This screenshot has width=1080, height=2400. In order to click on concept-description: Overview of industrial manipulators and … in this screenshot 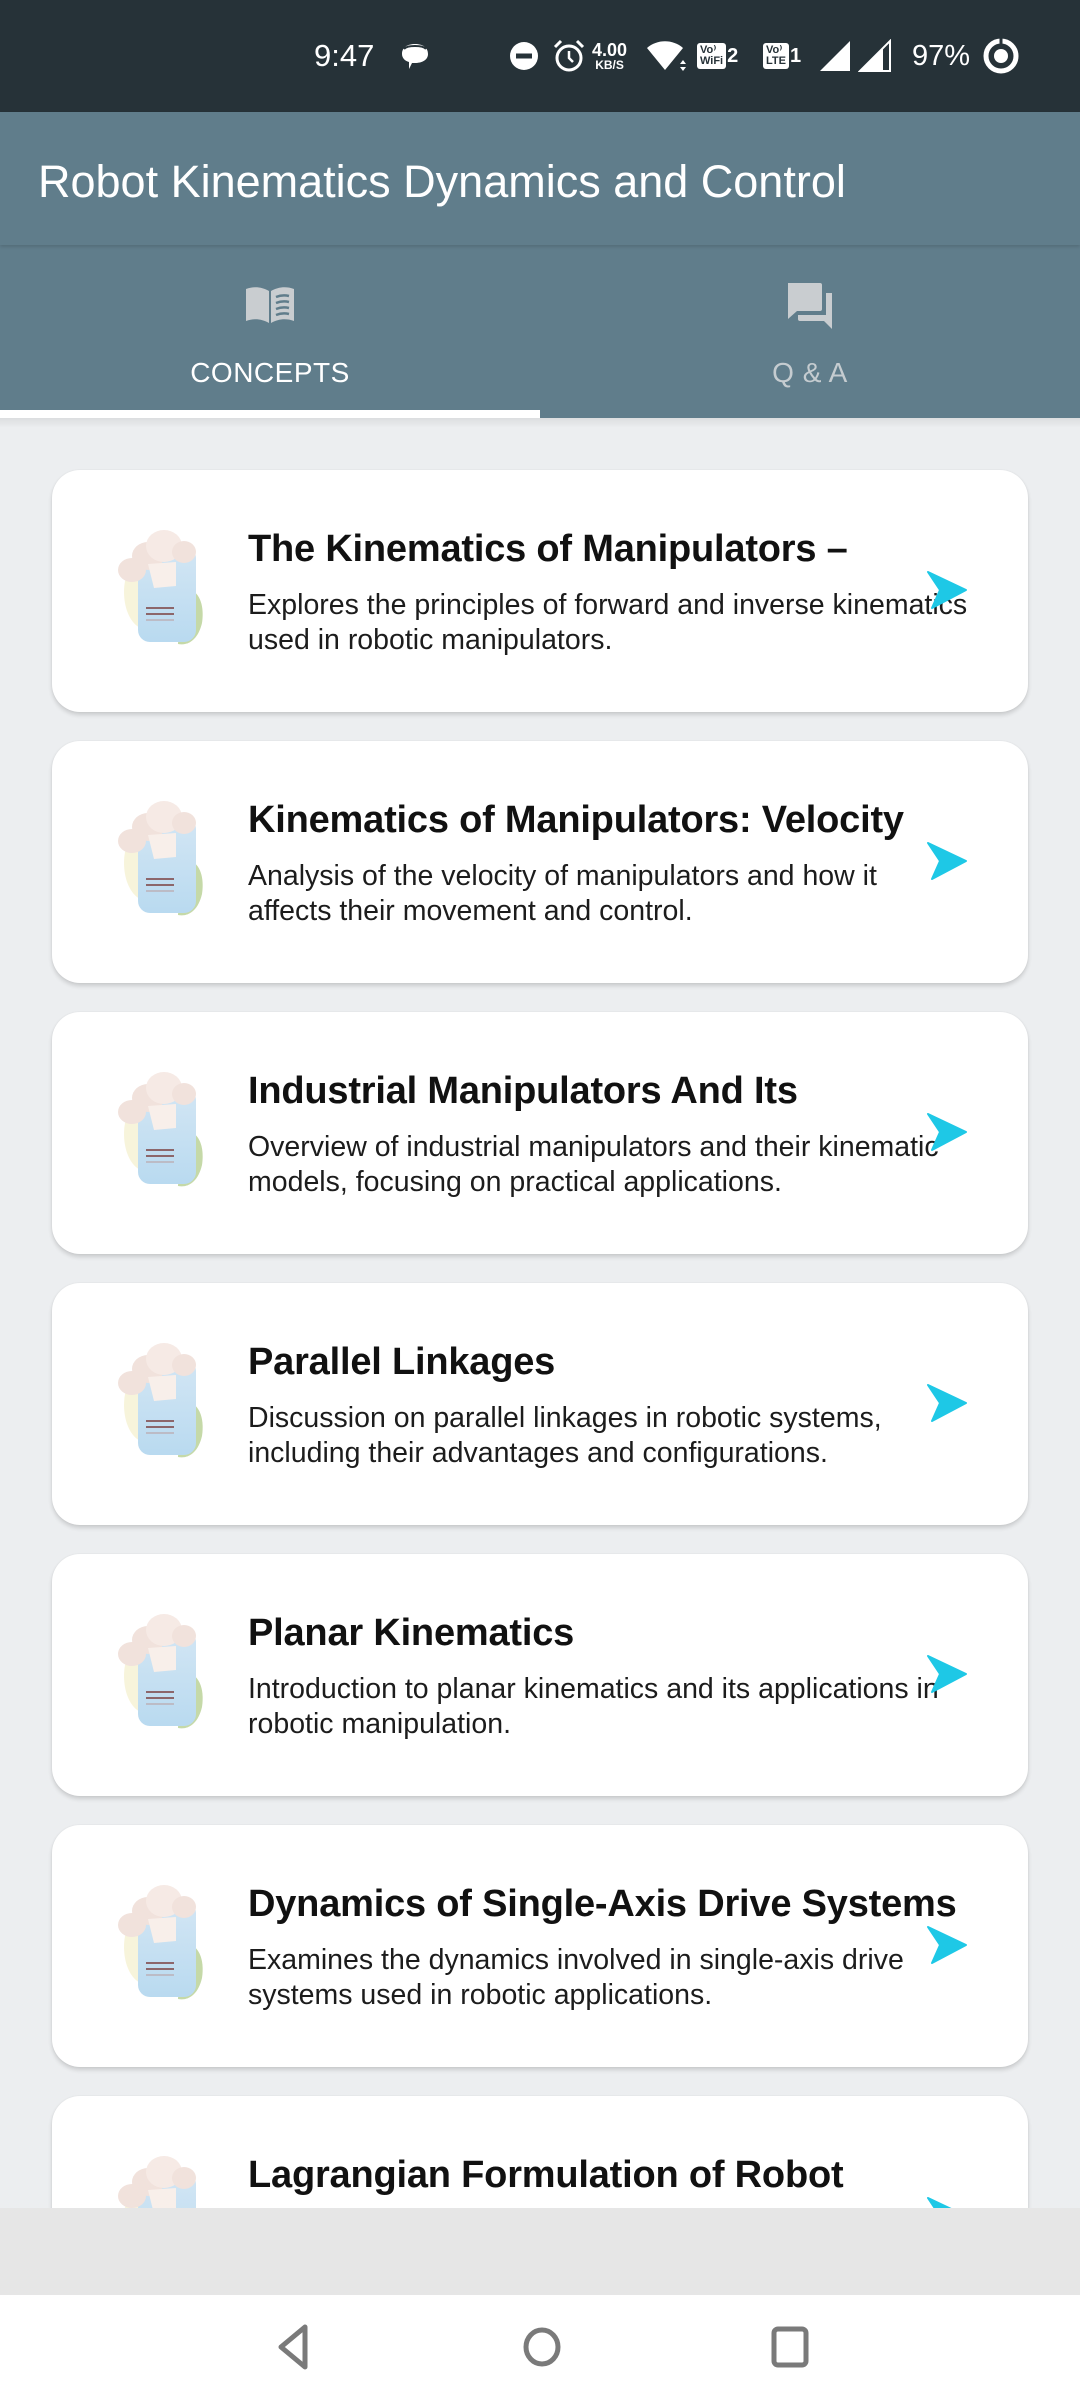, I will do `click(593, 1164)`.